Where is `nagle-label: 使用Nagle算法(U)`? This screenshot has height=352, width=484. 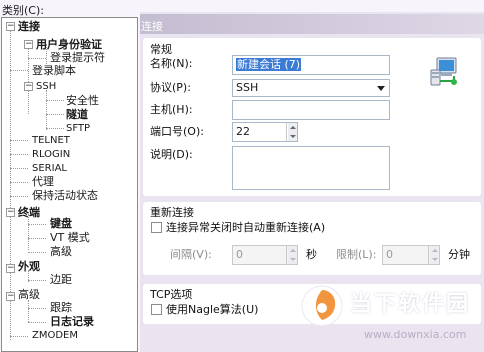
nagle-label: 使用Nagle算法(U) is located at coordinates (212, 309).